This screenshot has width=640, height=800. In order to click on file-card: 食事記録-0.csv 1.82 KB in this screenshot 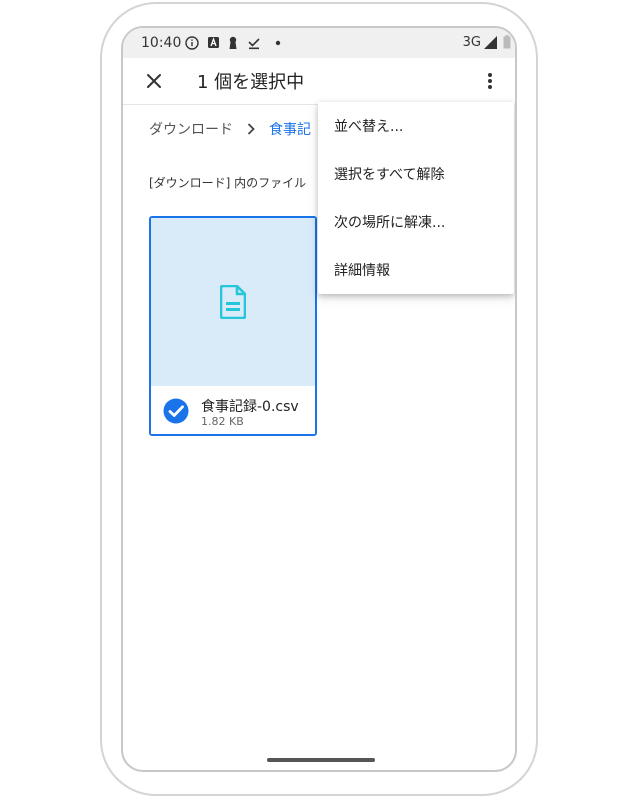, I will do `click(233, 326)`.